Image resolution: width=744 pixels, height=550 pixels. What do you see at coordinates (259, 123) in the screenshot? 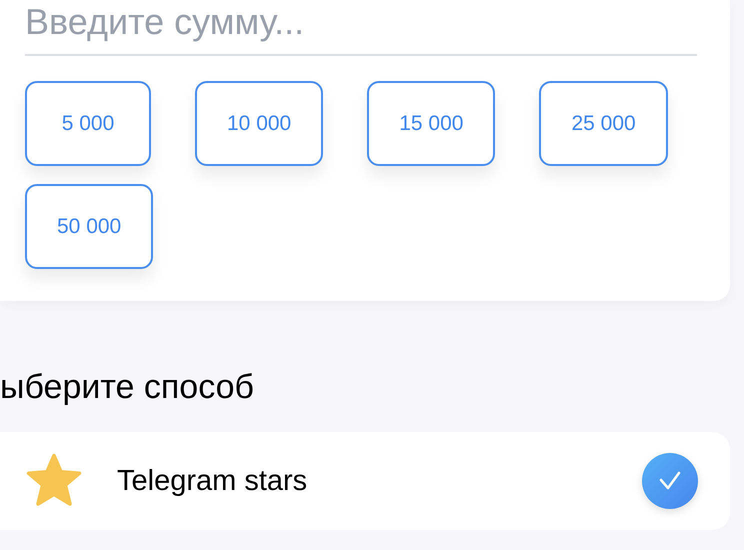
I see `amount-preset-button: 10 000` at bounding box center [259, 123].